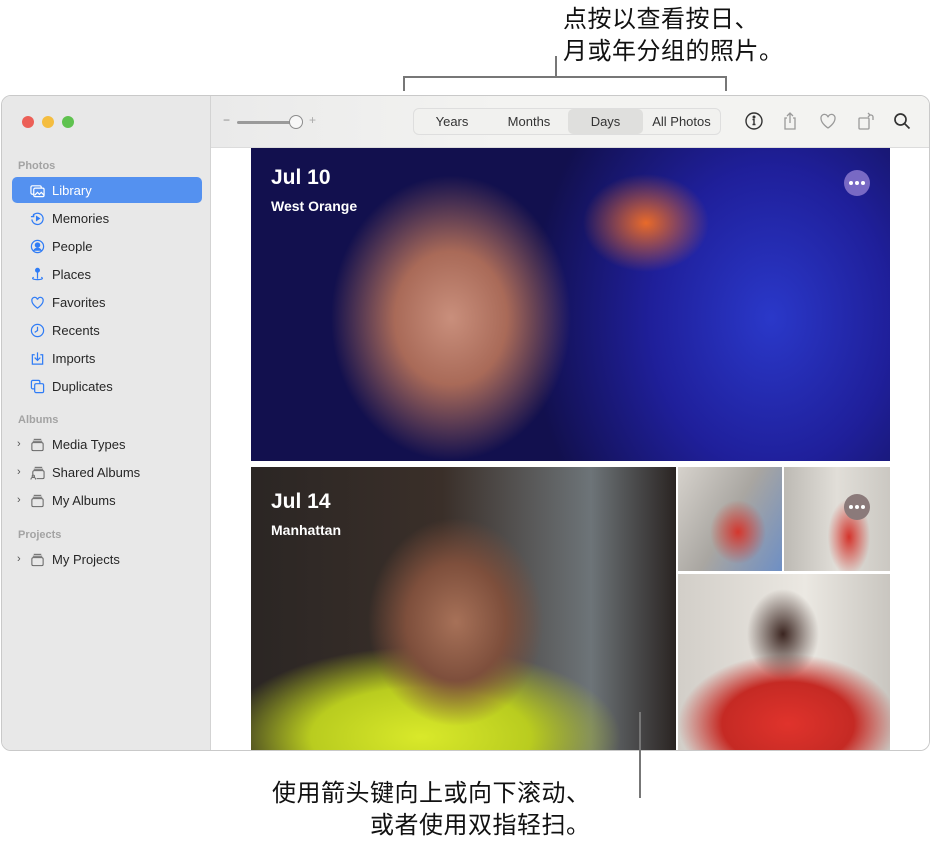 This screenshot has width=931, height=851. Describe the element at coordinates (84, 500) in the screenshot. I see `sidebar-item-label: My Albums` at that location.